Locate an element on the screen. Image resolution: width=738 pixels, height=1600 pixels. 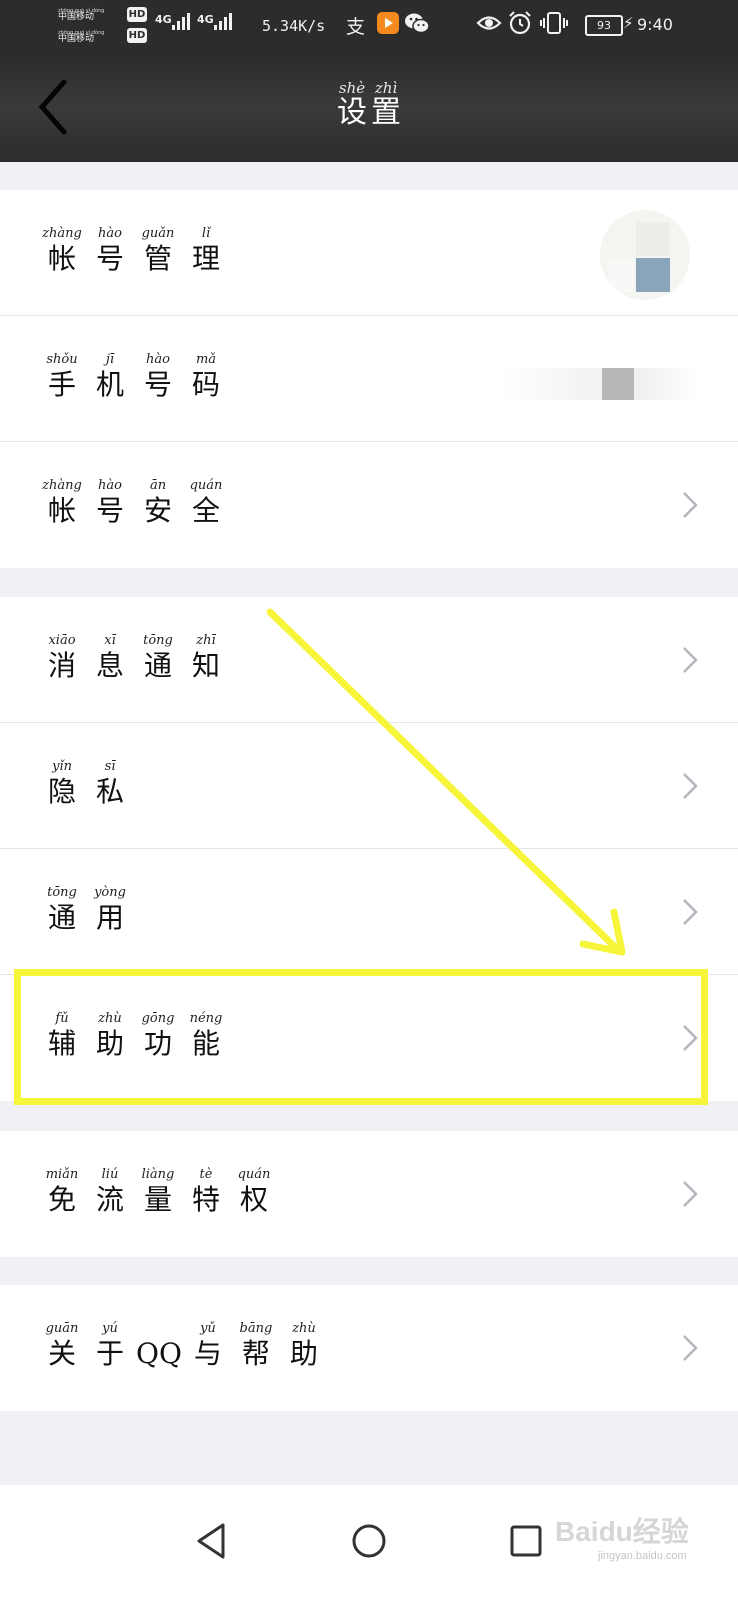
page-header: shè 设 zhì 置 is located at coordinates (369, 106).